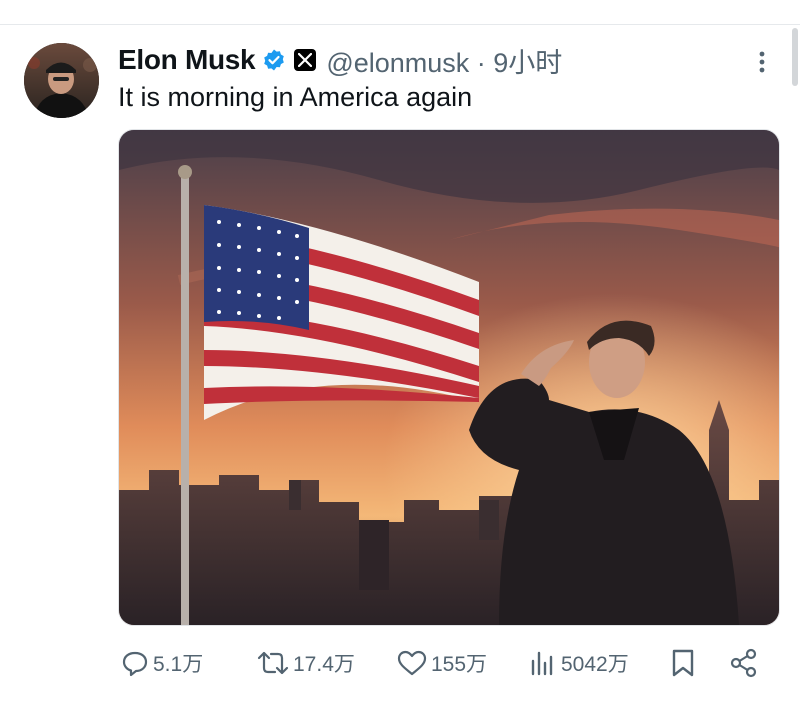  I want to click on author-avatar, so click(61, 80).